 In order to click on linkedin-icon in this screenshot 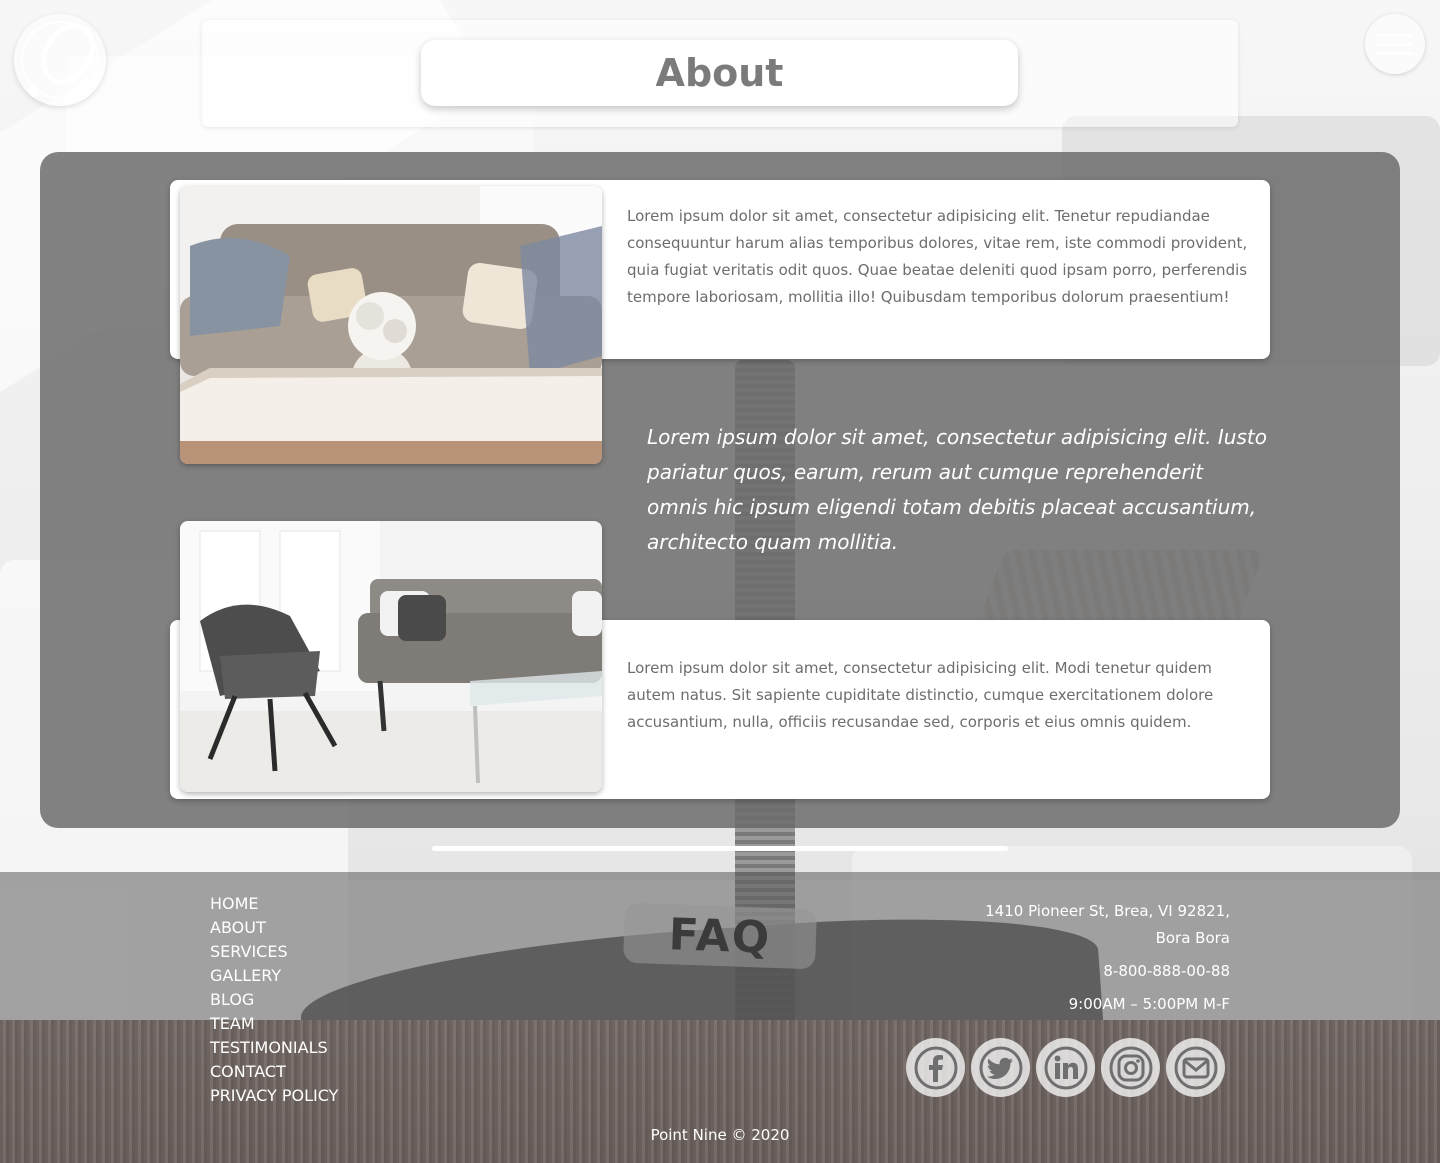, I will do `click(1065, 1067)`.